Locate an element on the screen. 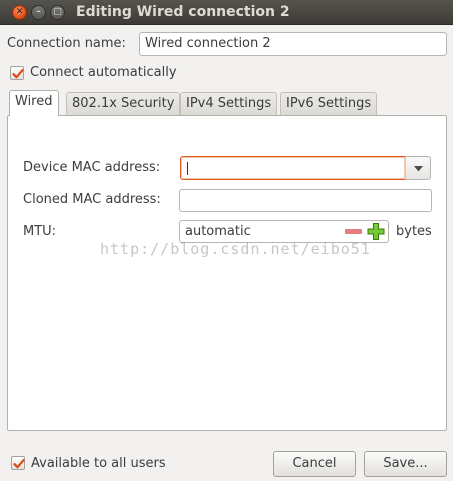 The height and width of the screenshot is (481, 453). available-to-all-users-checkbox is located at coordinates (18, 463).